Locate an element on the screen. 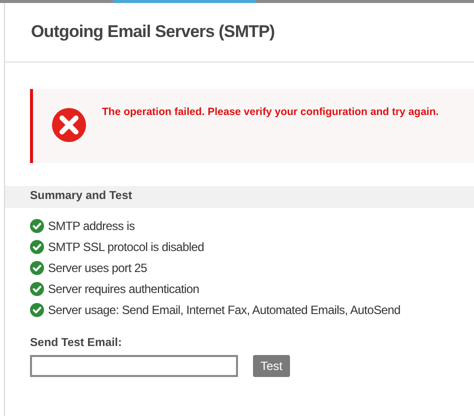 Image resolution: width=474 pixels, height=416 pixels. summary-item: Server requires authentication is located at coordinates (124, 289).